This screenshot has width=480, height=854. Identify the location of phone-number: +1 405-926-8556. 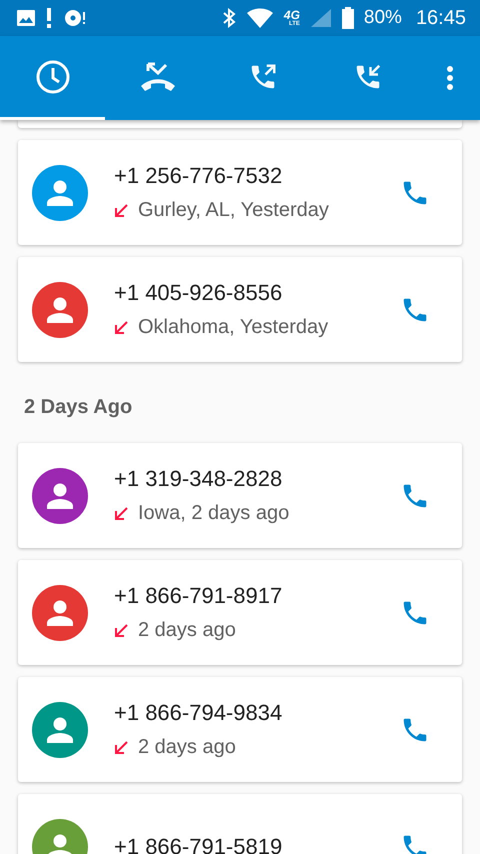
(199, 293).